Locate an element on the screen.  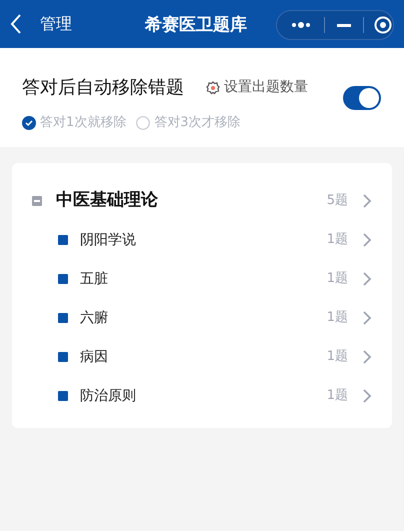
section-row: 六腑 1题 is located at coordinates (202, 318).